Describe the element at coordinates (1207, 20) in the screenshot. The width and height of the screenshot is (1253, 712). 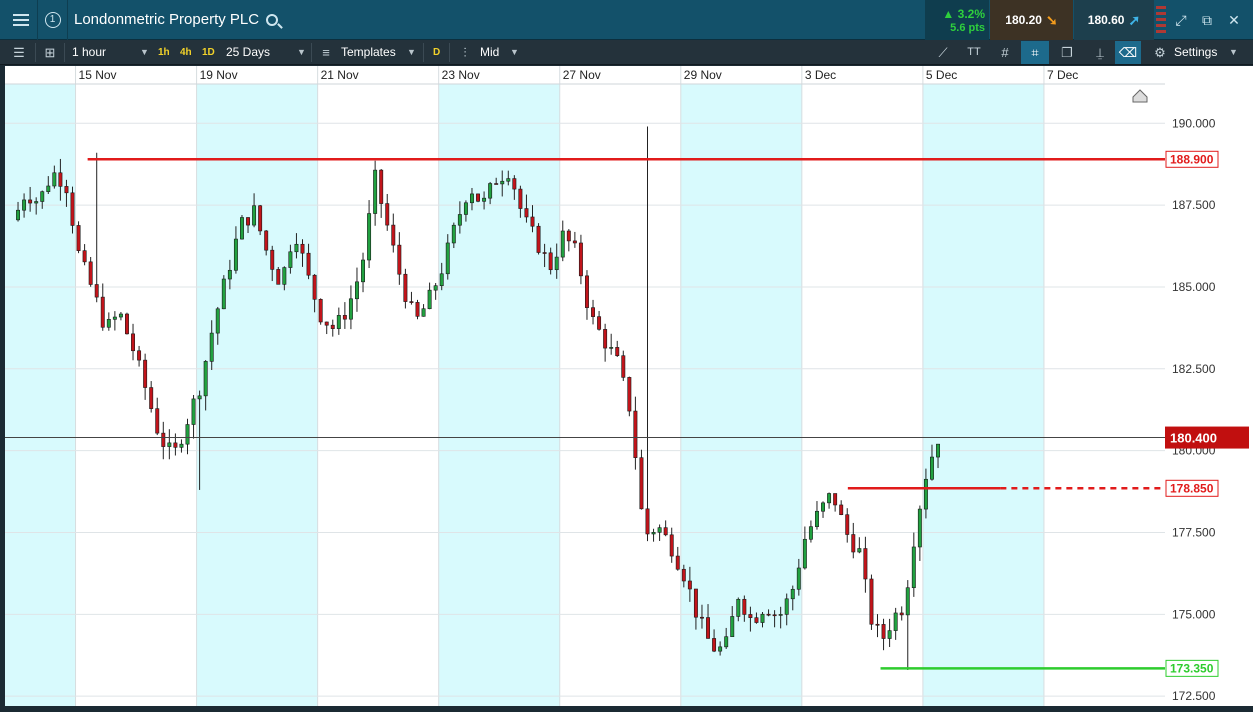
I see `popout-icon: ⧉` at that location.